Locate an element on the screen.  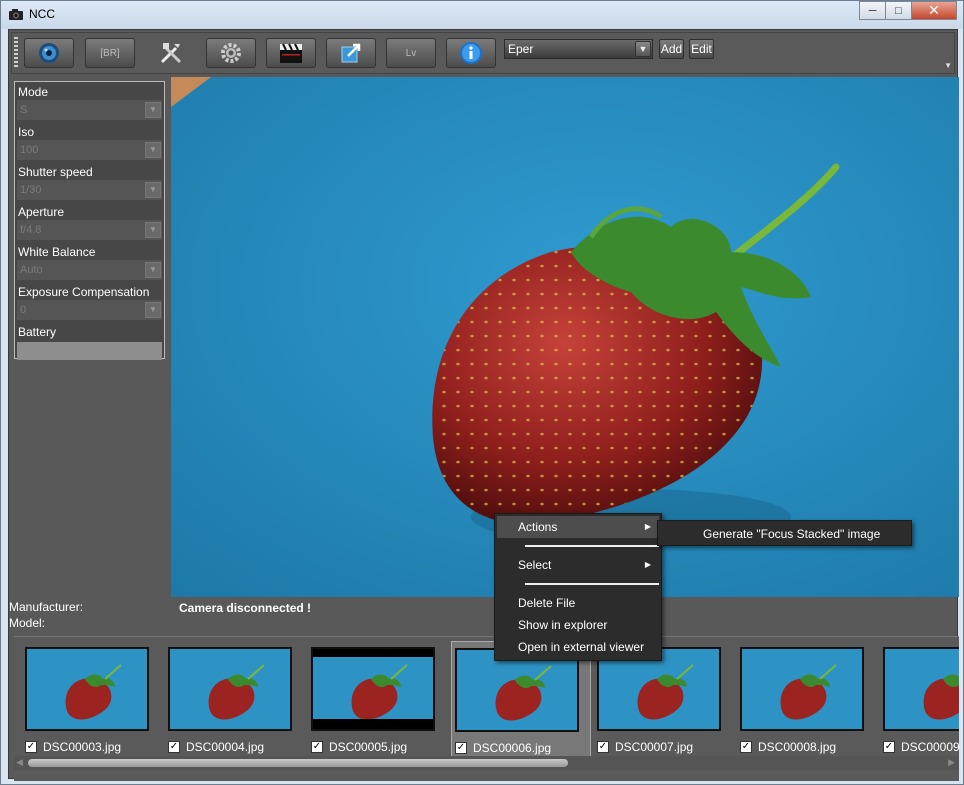
thumbnail-caption: ✓ DSC00009.jpg is located at coordinates (921, 747).